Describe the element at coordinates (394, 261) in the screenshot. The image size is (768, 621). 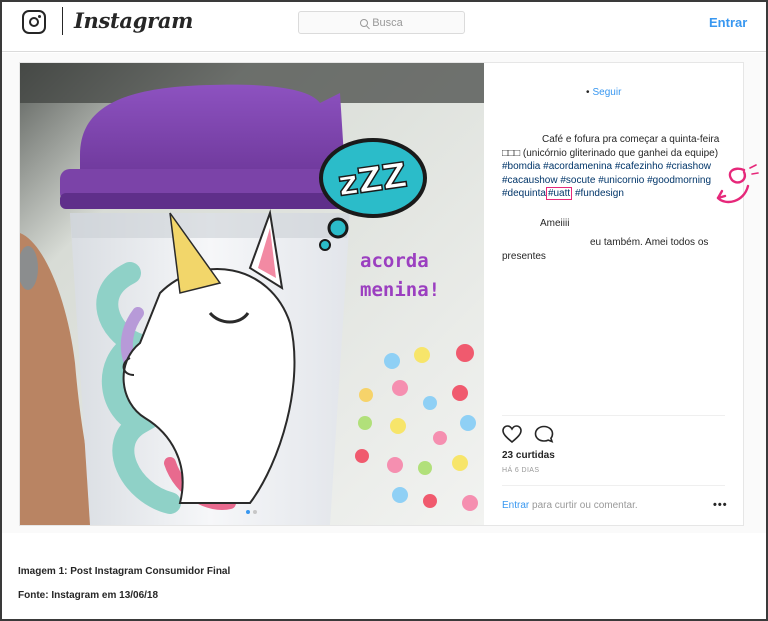
I see `overlay-line-1: acorda` at that location.